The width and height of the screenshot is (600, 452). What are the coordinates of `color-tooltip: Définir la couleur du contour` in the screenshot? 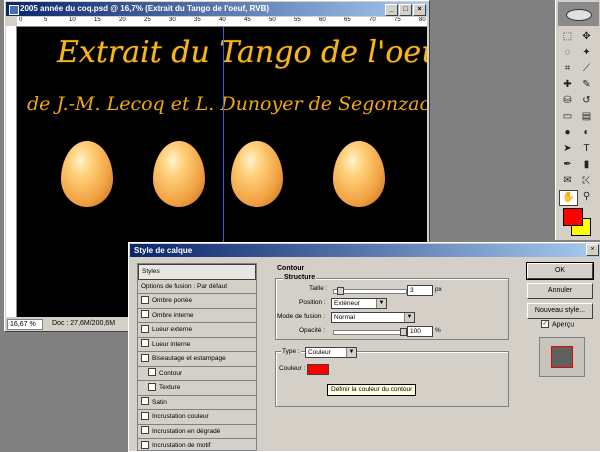 It's located at (372, 390).